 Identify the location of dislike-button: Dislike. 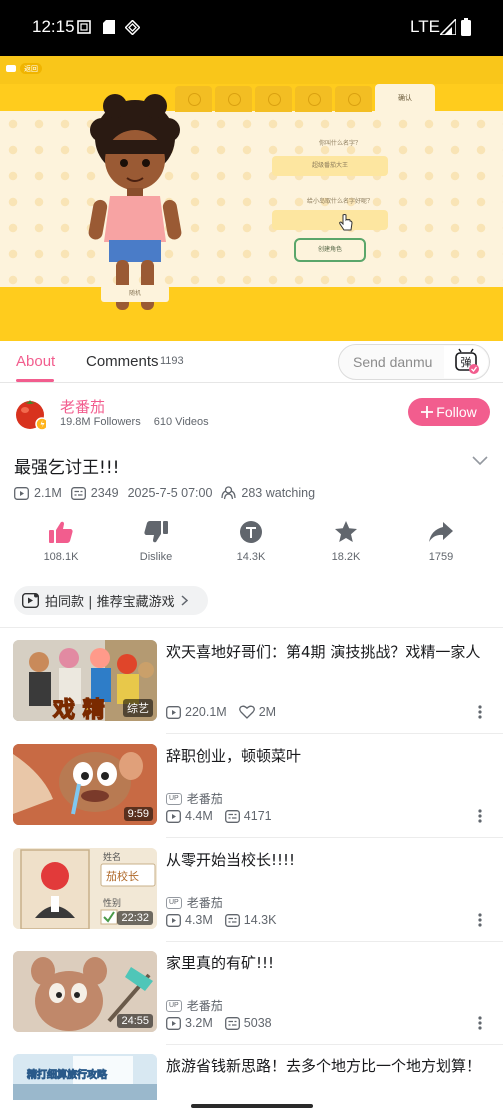
(156, 541).